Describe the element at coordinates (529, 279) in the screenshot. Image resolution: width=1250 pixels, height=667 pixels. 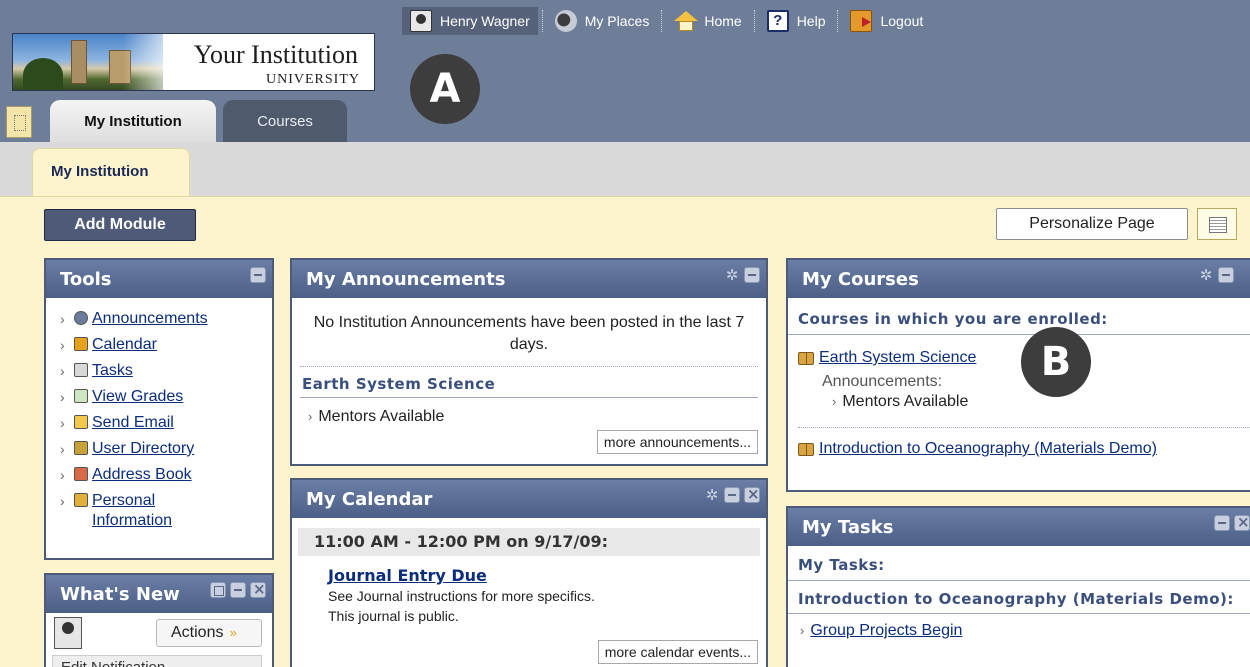
I see `announcements-header: My Announcements` at that location.